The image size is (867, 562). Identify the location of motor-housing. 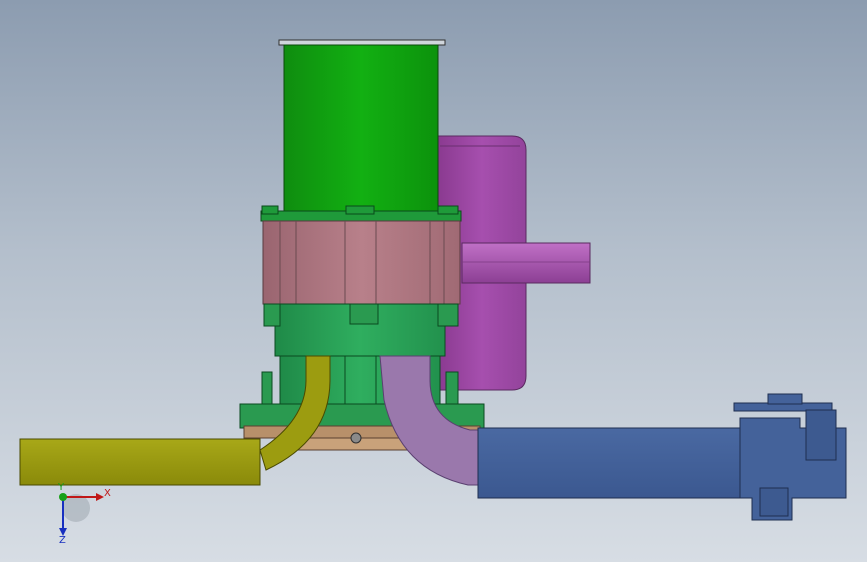
(362, 126).